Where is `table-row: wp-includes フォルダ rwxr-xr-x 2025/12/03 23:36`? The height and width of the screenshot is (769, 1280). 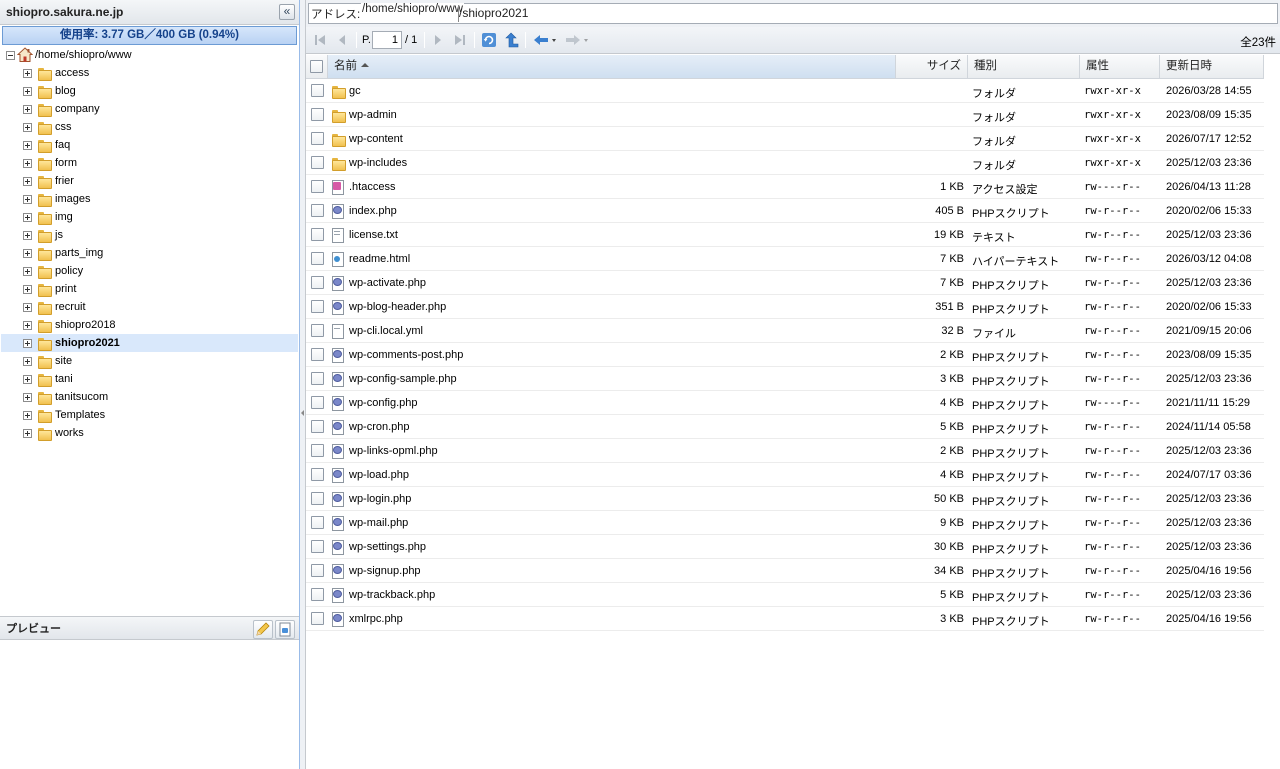 table-row: wp-includes フォルダ rwxr-xr-x 2025/12/03 23:36 is located at coordinates (785, 163).